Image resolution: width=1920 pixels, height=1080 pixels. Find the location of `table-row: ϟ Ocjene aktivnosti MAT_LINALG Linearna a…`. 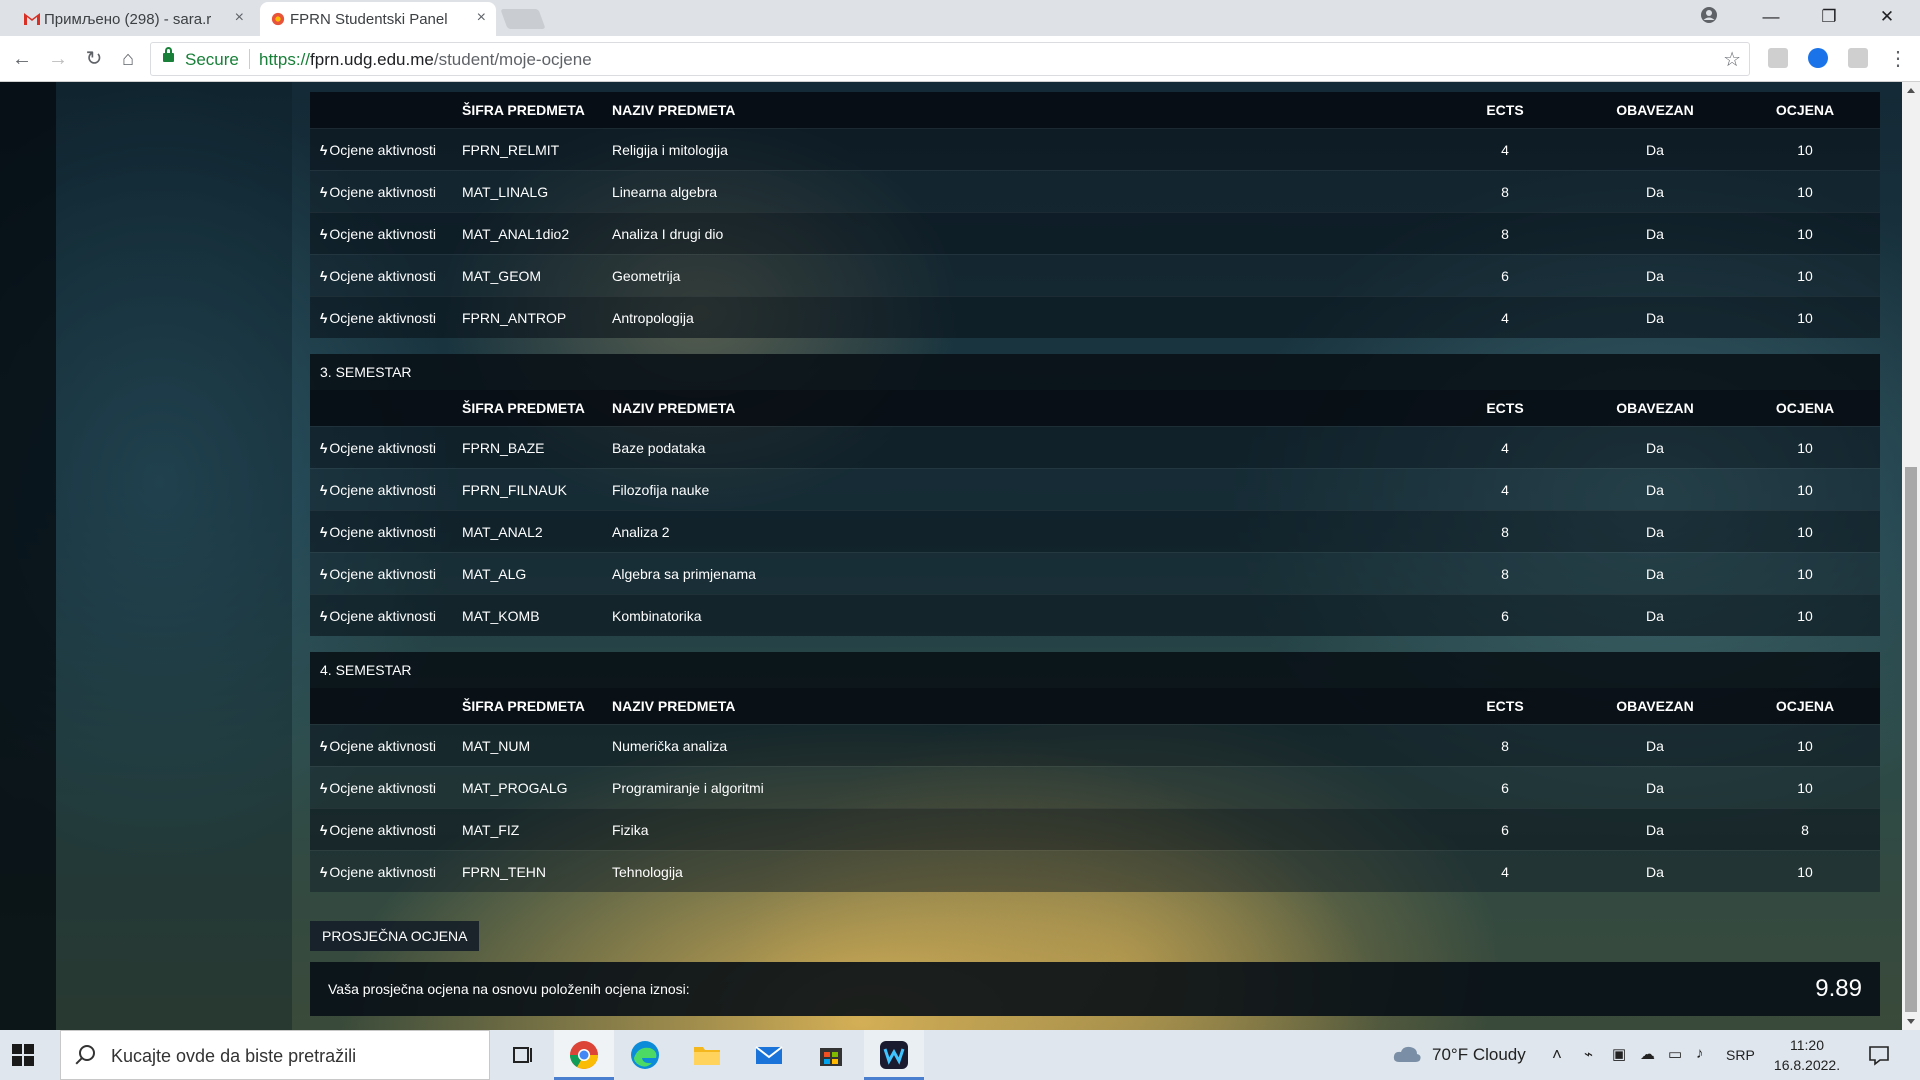

table-row: ϟ Ocjene aktivnosti MAT_LINALG Linearna a… is located at coordinates (1095, 191).